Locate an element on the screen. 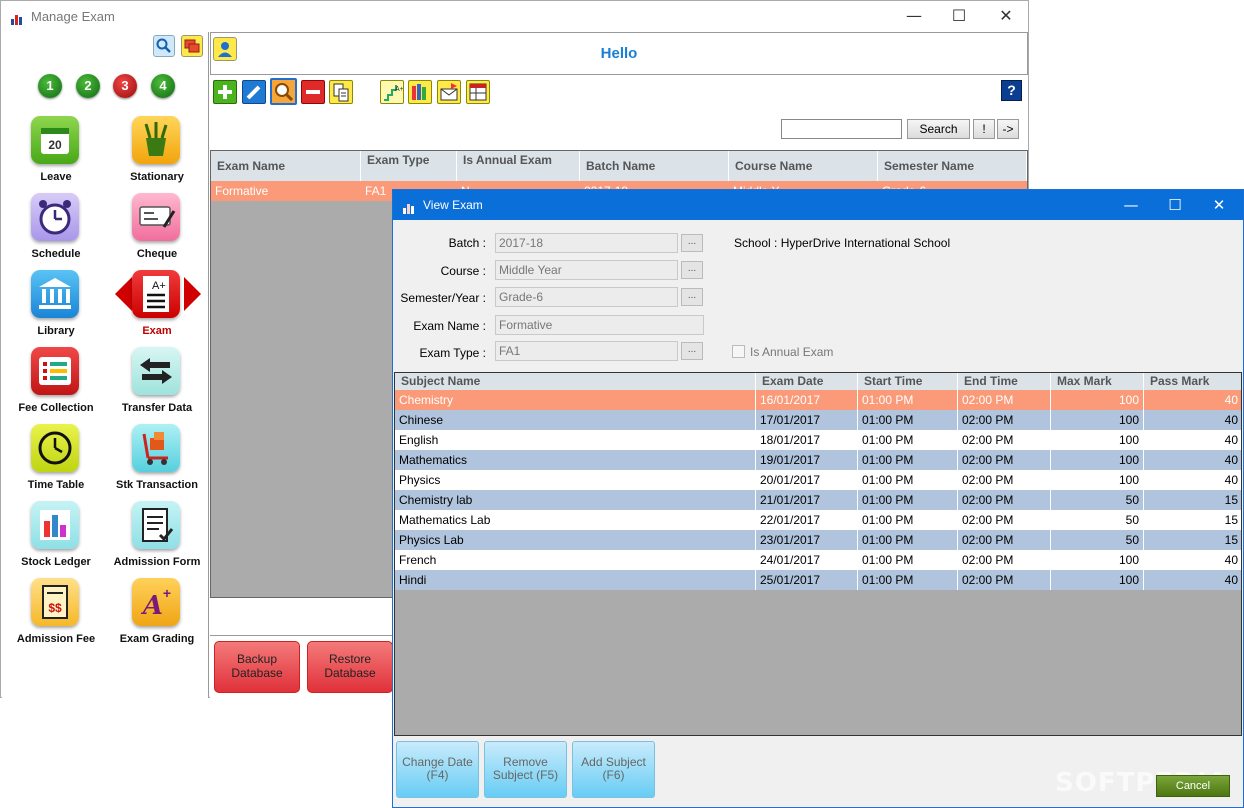 This screenshot has height=808, width=1244. maximize-button: ☐ is located at coordinates (959, 16).